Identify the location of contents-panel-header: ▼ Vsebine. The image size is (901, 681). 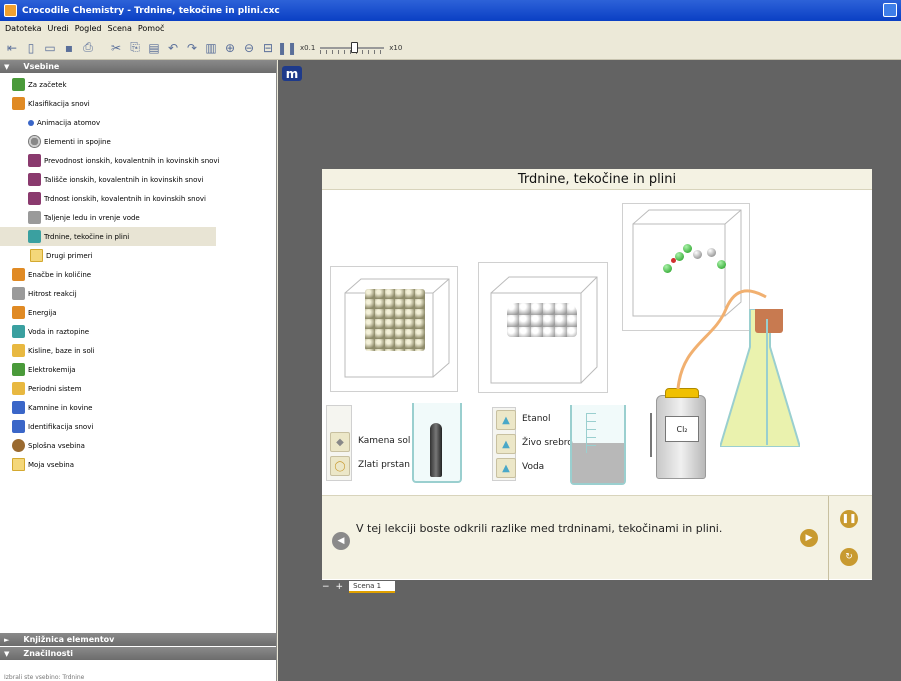
(138, 66).